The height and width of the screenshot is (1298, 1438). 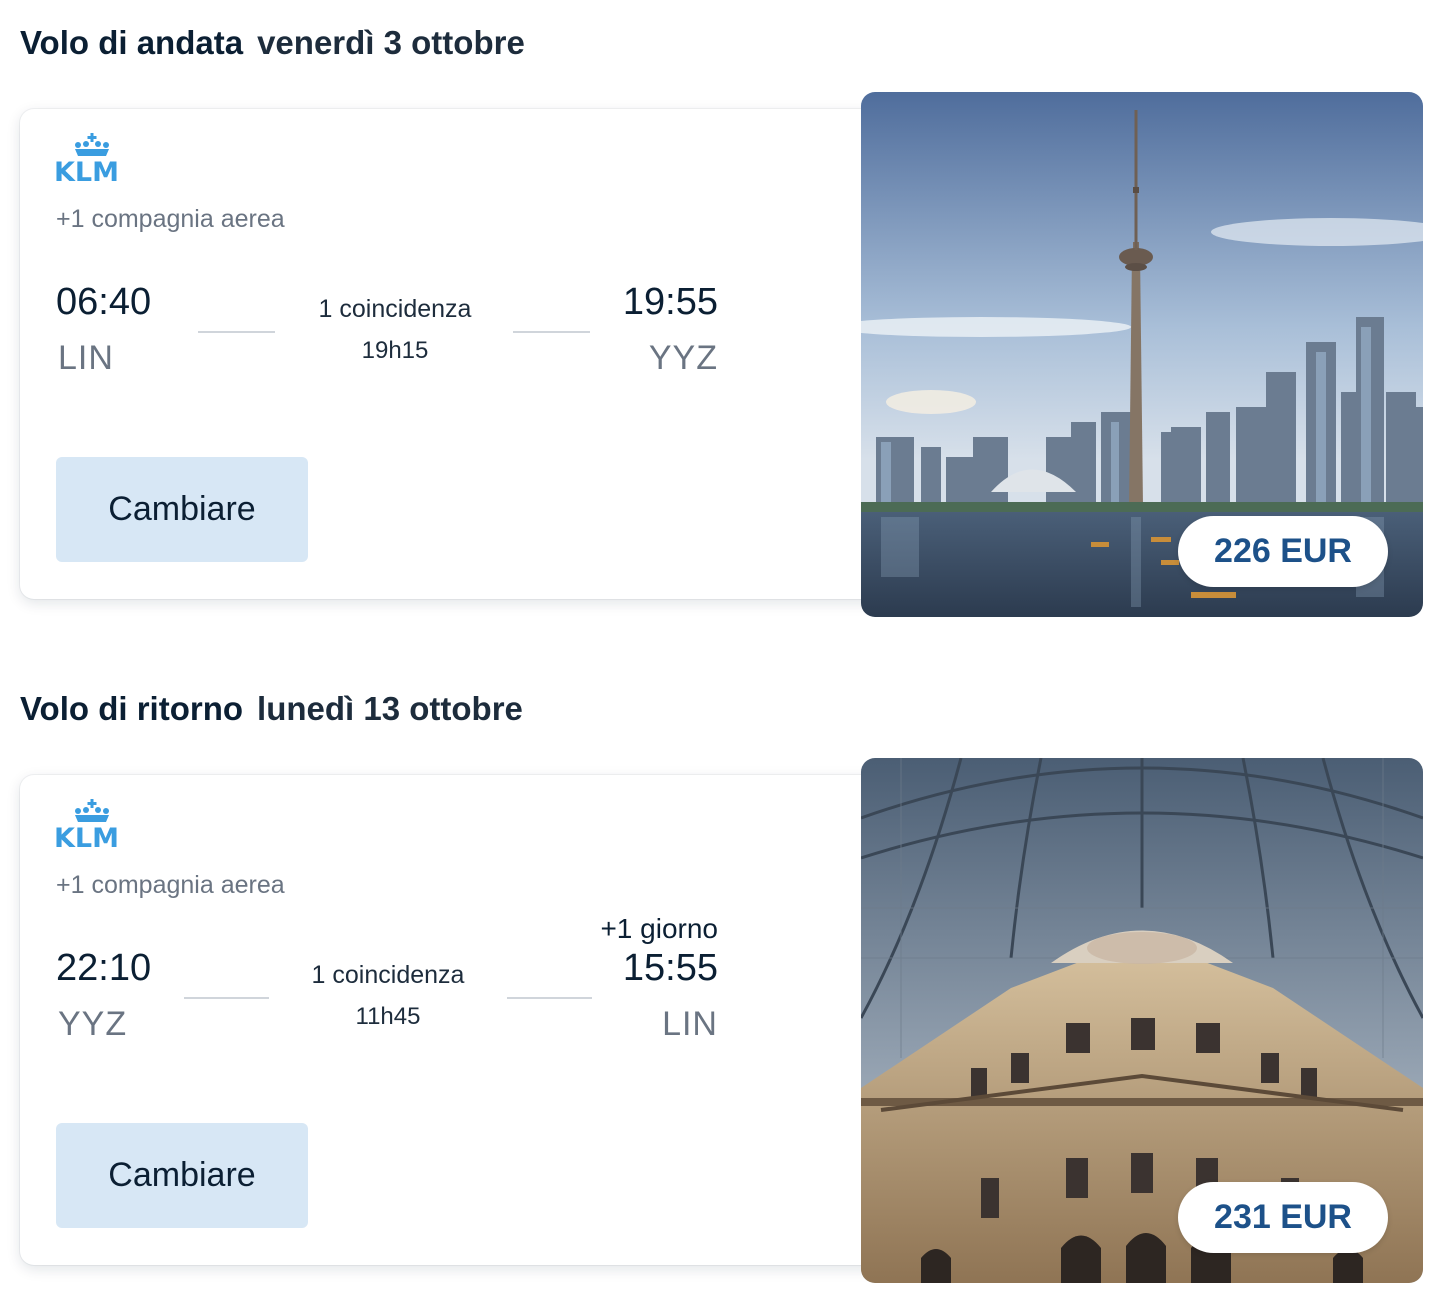 I want to click on arrival-airport: YYZ, so click(x=683, y=358).